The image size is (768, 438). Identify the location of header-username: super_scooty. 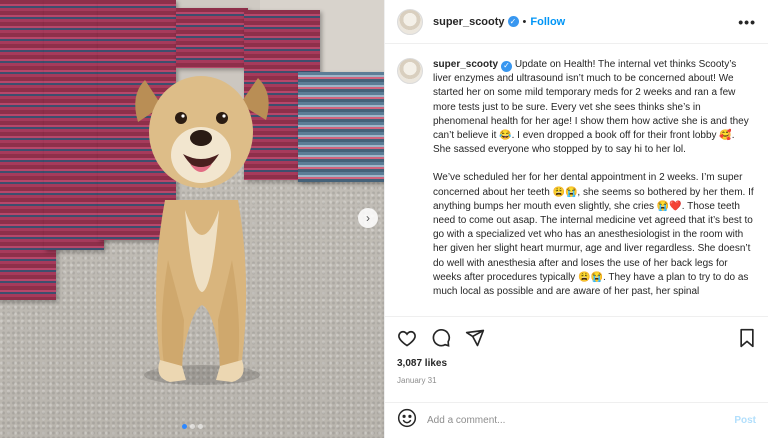
(469, 22).